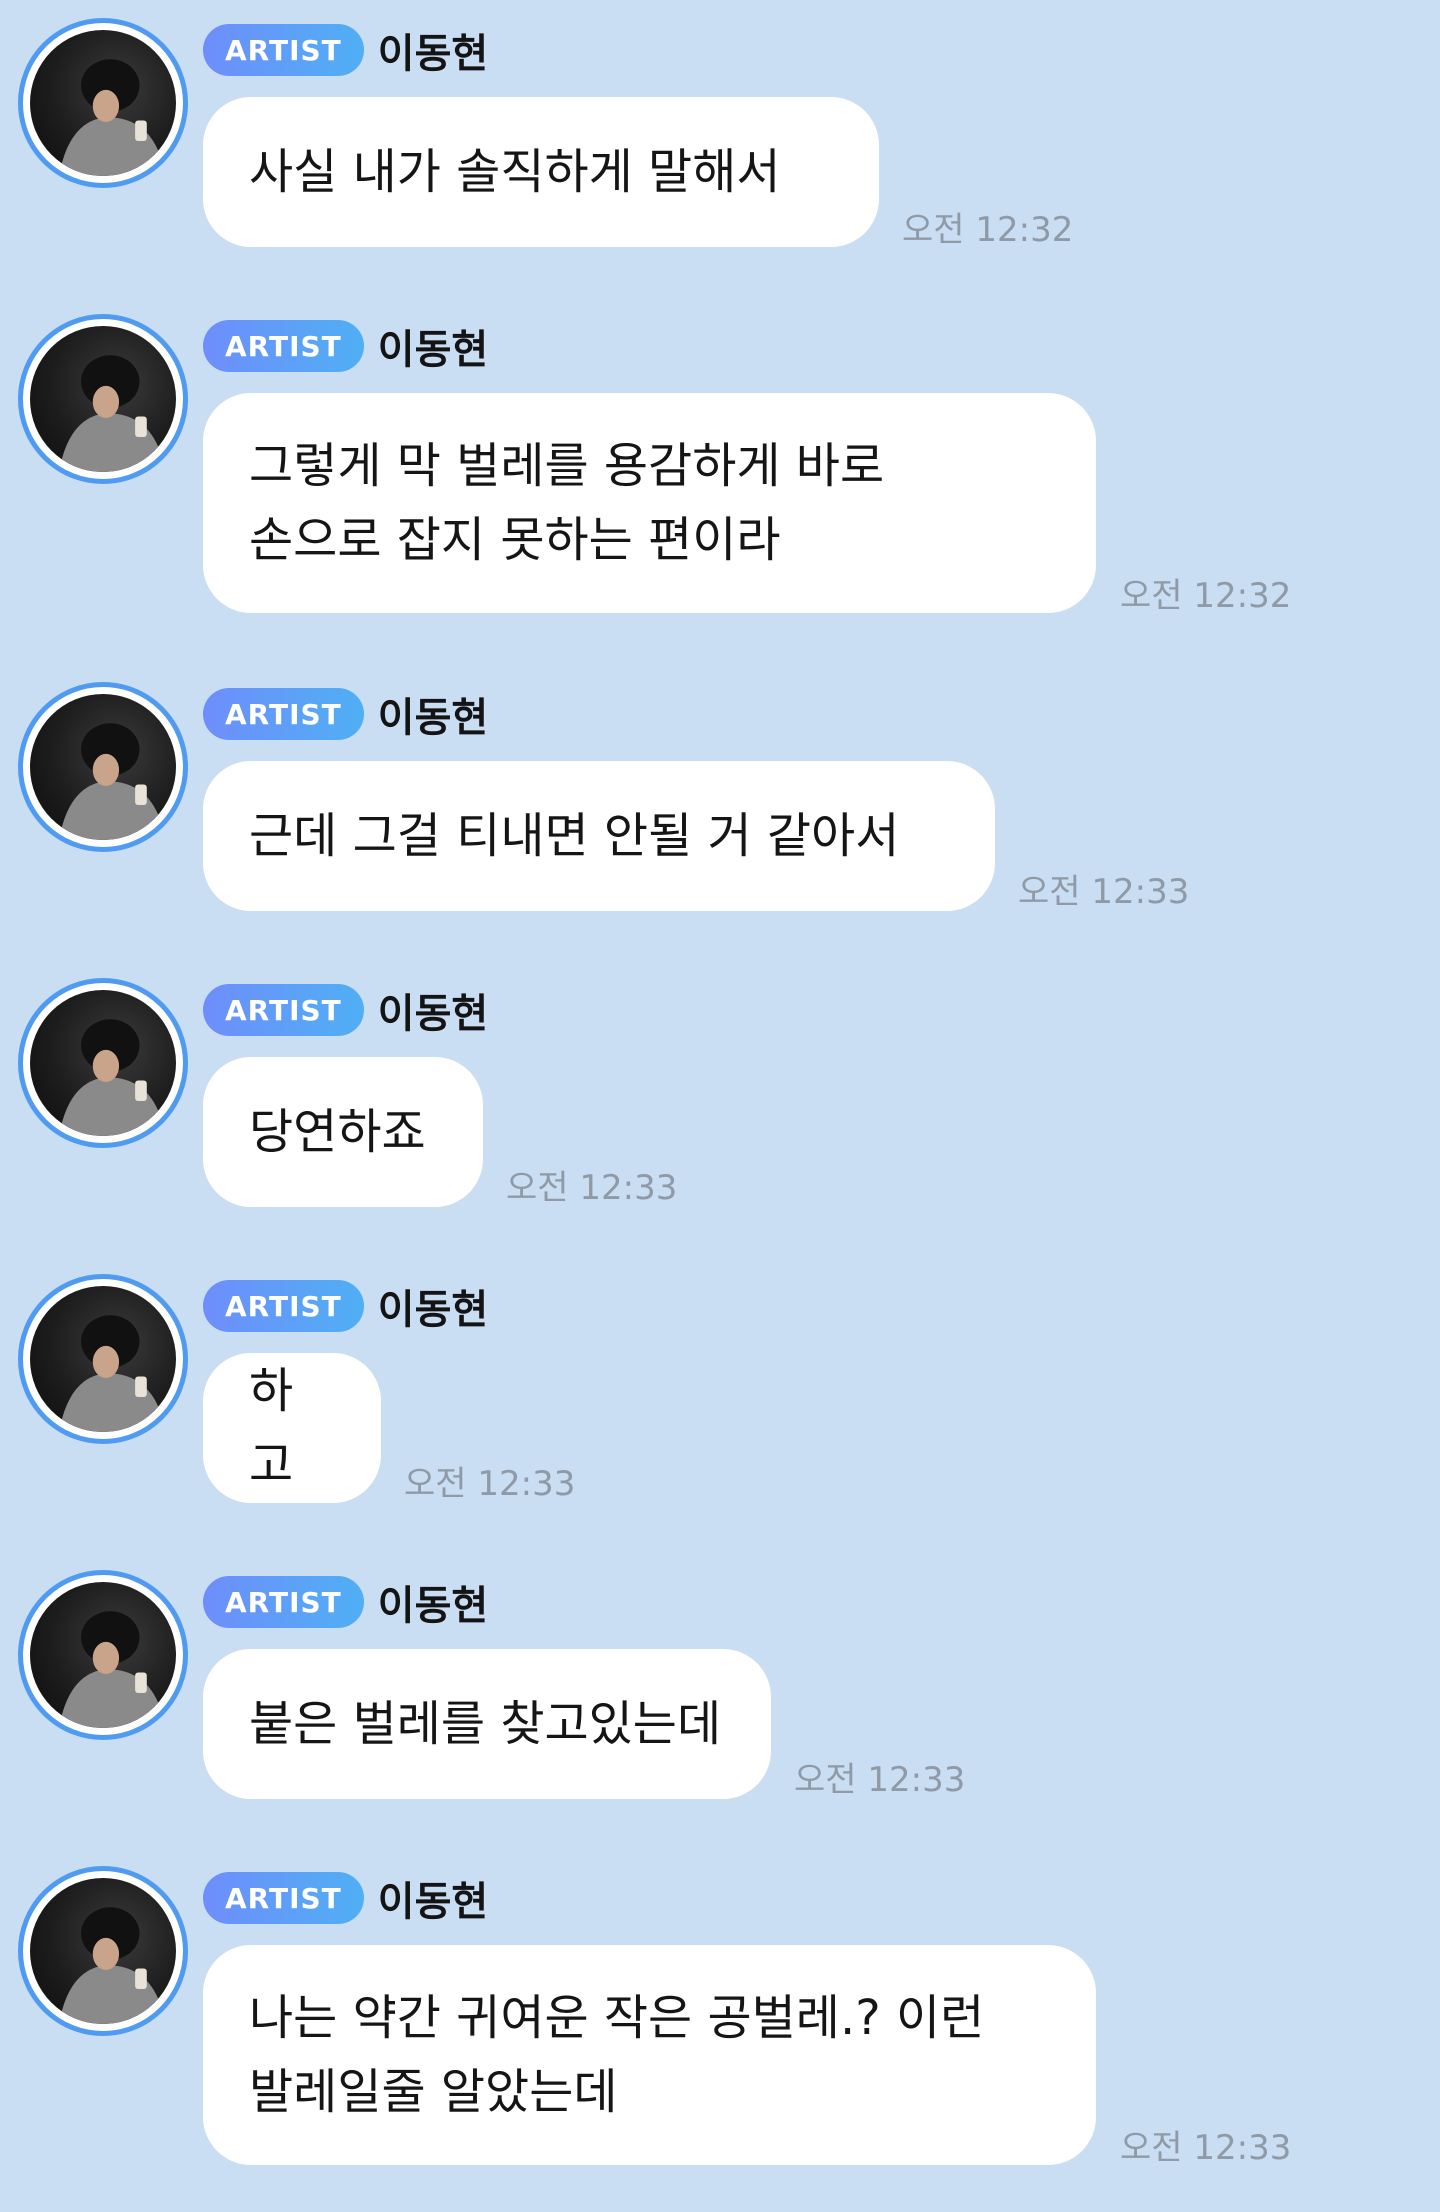 Image resolution: width=1440 pixels, height=2212 pixels. I want to click on message-bubble: 그렇게 막 벌레를 용감하게 바로 손으로 잡지 못하는 편이라, so click(649, 503).